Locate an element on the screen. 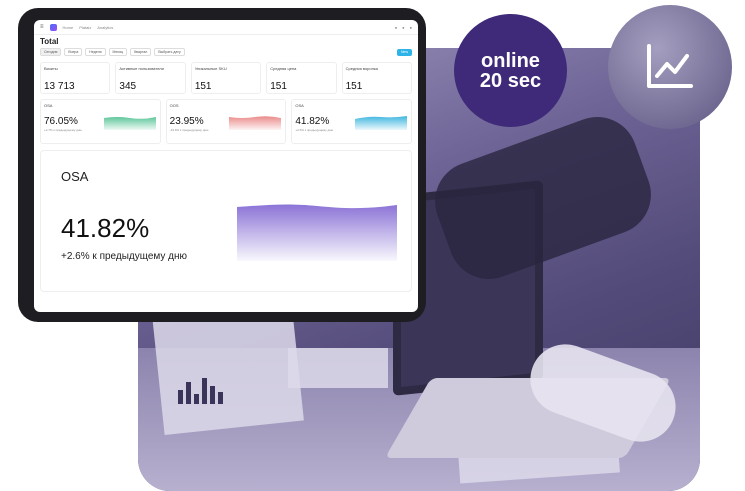 The width and height of the screenshot is (745, 491). page-title: Total is located at coordinates (49, 41).